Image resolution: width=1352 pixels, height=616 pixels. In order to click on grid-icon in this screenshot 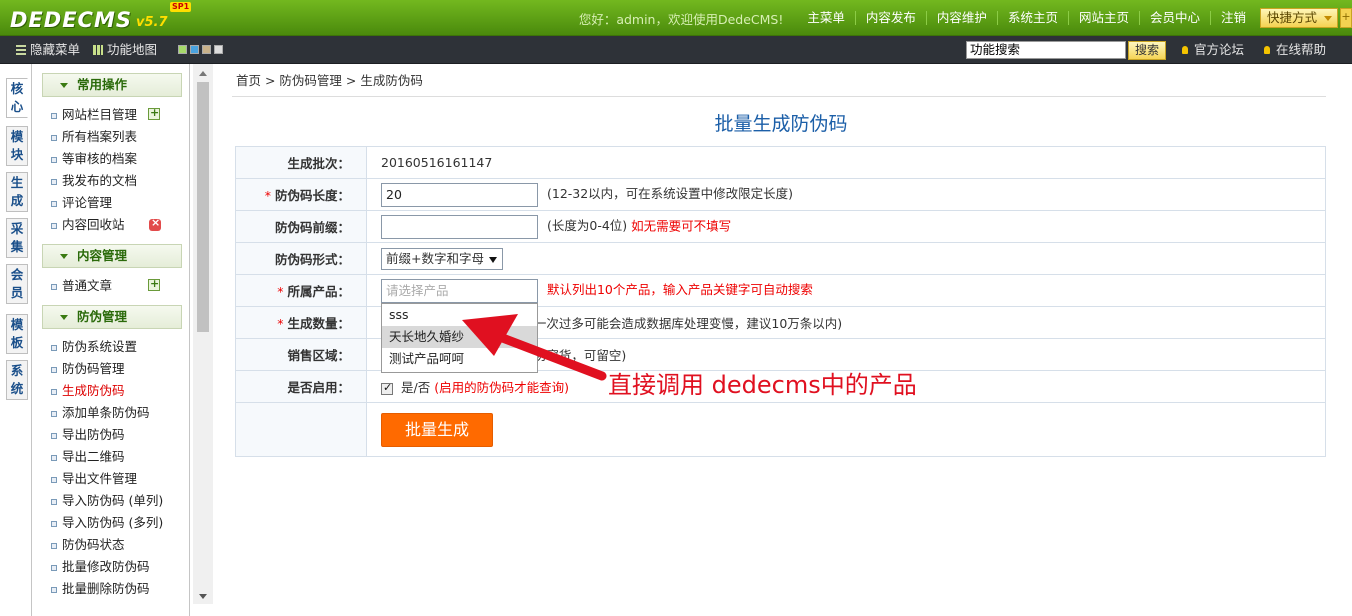, I will do `click(98, 50)`.